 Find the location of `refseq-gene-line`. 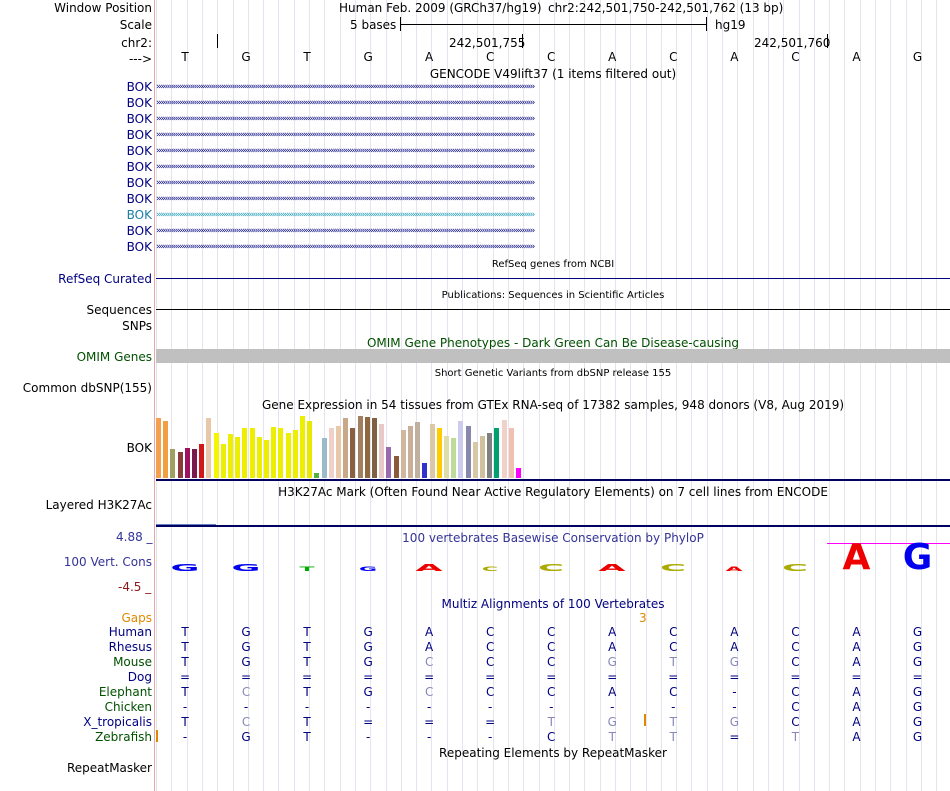

refseq-gene-line is located at coordinates (553, 278).